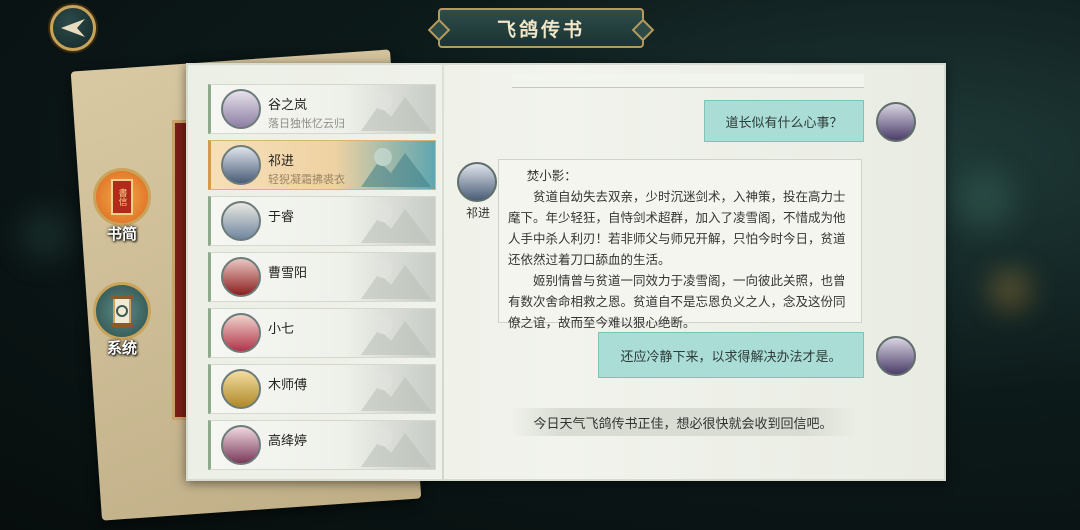 Image resolution: width=1080 pixels, height=530 pixels. I want to click on message-text: 道长似有什么心事？, so click(784, 123).